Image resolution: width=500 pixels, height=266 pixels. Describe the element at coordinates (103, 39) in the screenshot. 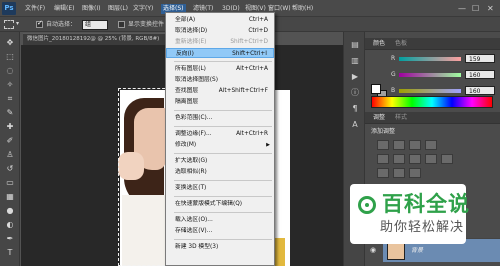

I see `document-tab: 微信图片_20180128192@ @ 25% (背景, RGB/8#)` at that location.